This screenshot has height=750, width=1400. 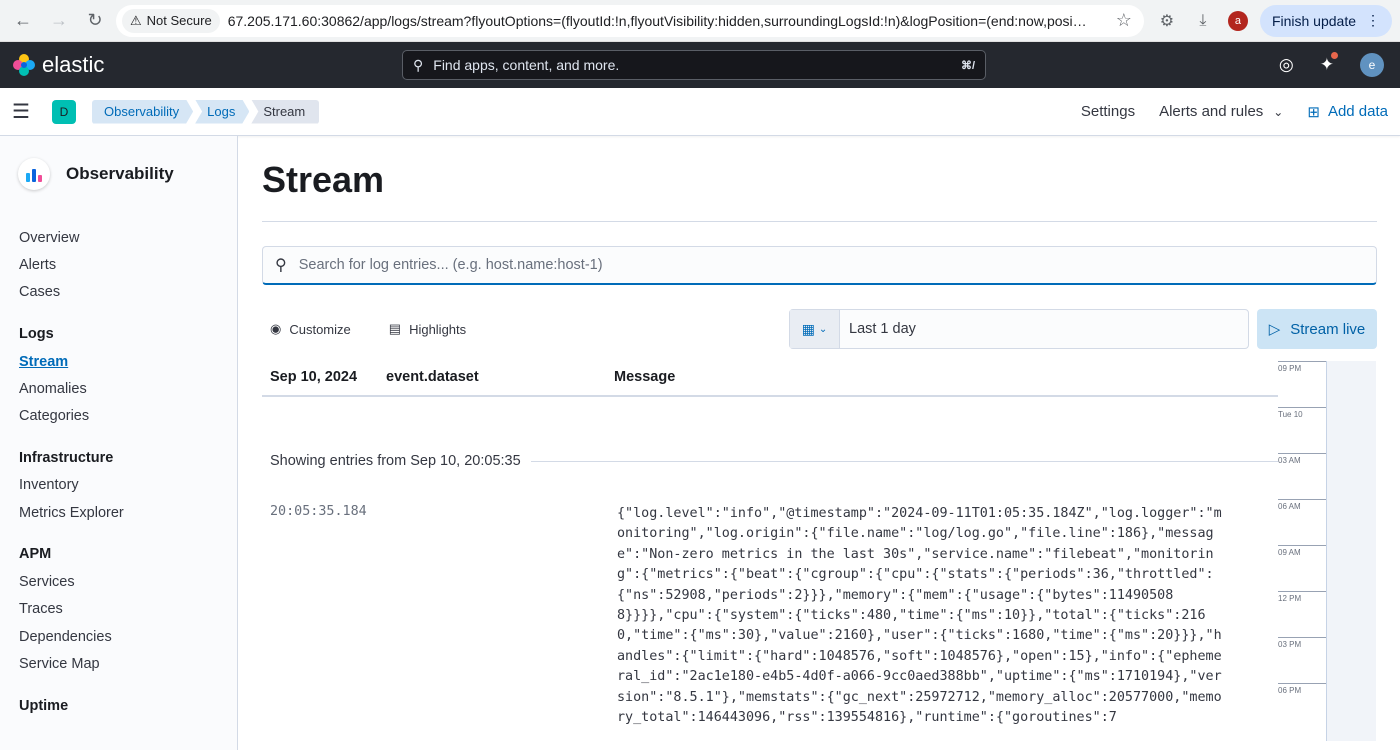 I want to click on minimap-tick: 09 PM, so click(x=1302, y=367).